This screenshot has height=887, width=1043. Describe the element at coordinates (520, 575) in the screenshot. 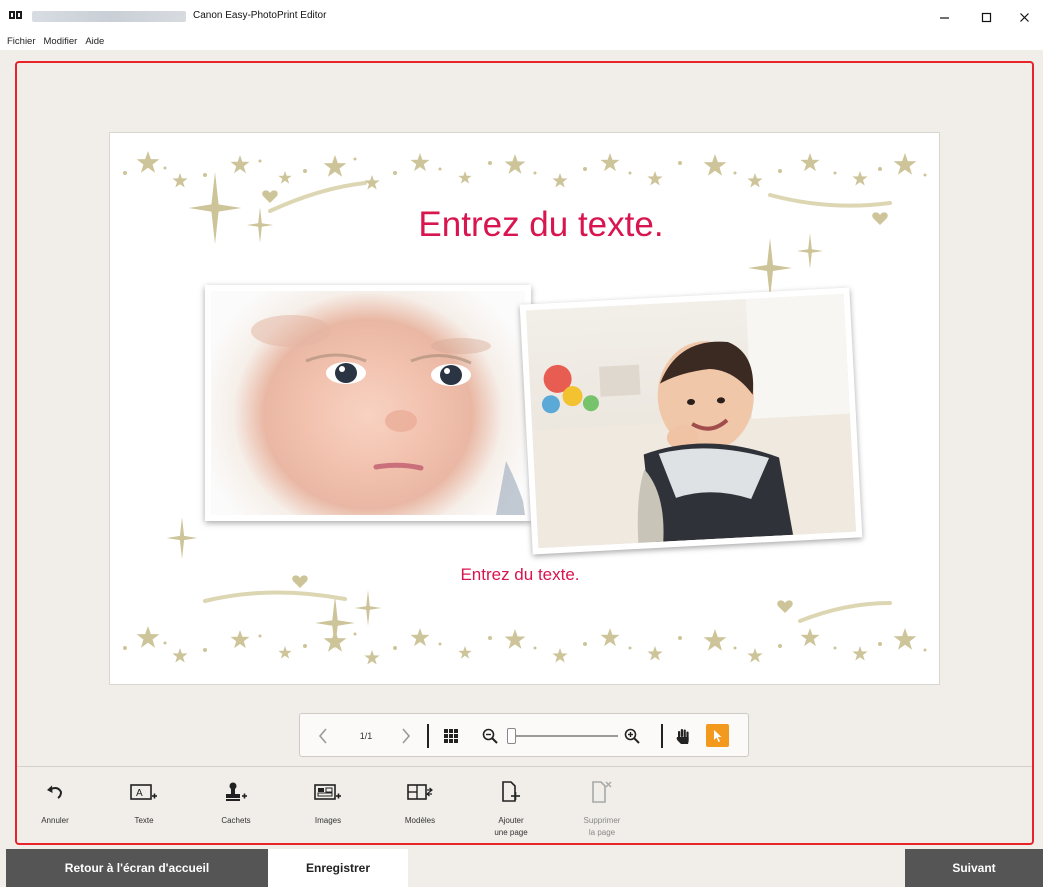

I see `subtitle-text-box: Entrez du texte.` at that location.